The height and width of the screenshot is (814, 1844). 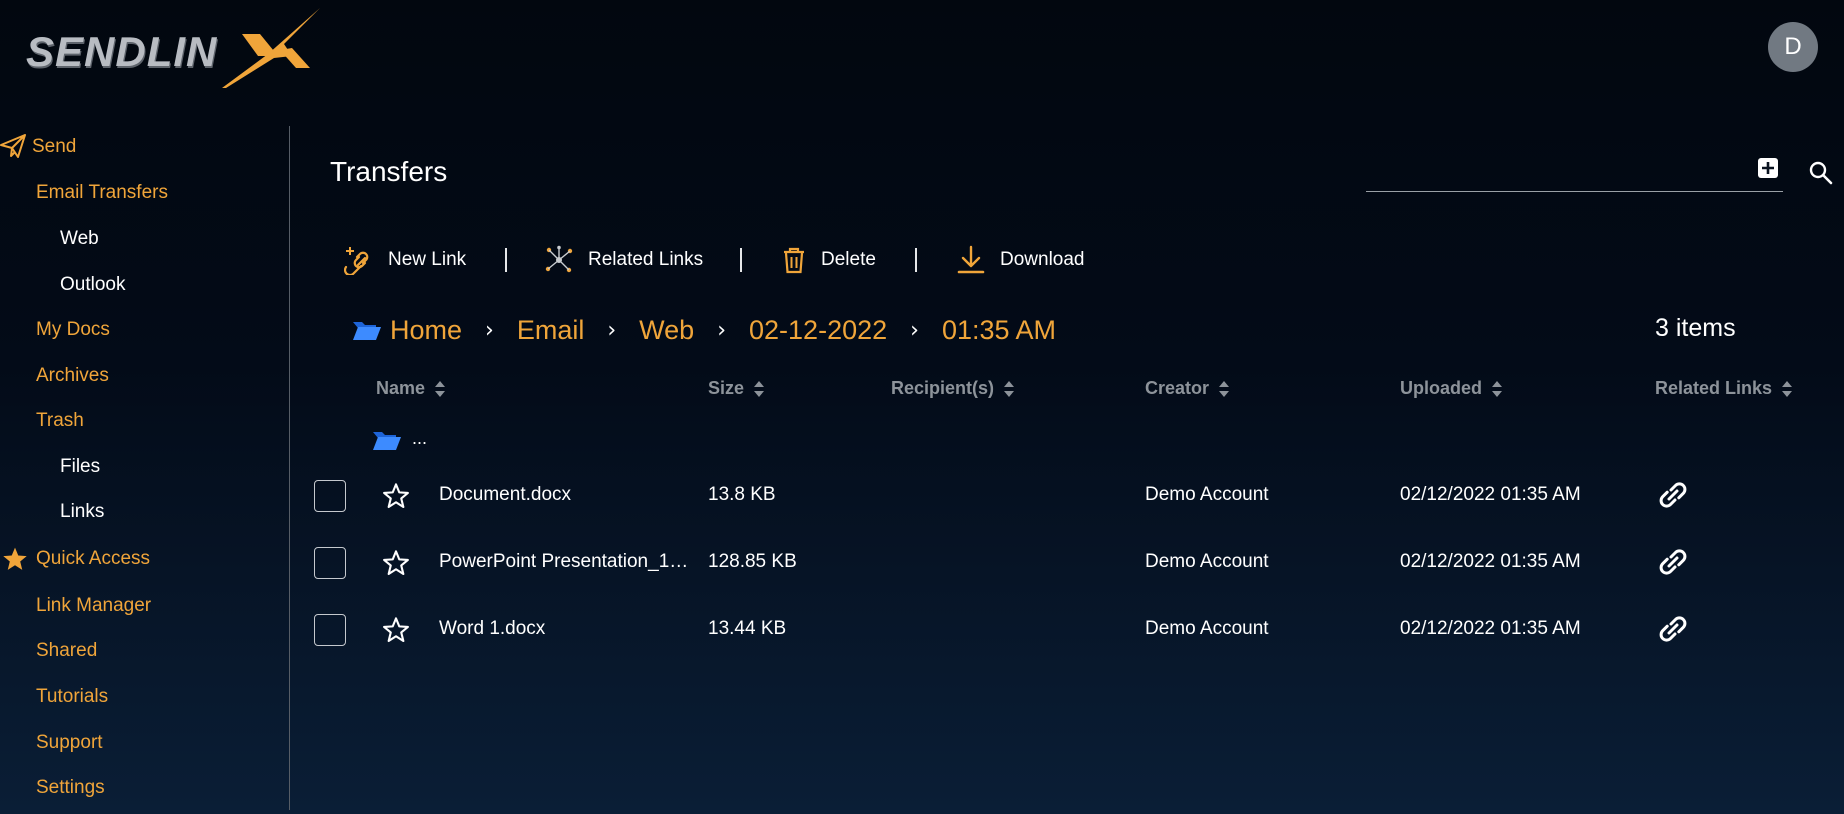 I want to click on related-links-button: Related Links, so click(x=623, y=260).